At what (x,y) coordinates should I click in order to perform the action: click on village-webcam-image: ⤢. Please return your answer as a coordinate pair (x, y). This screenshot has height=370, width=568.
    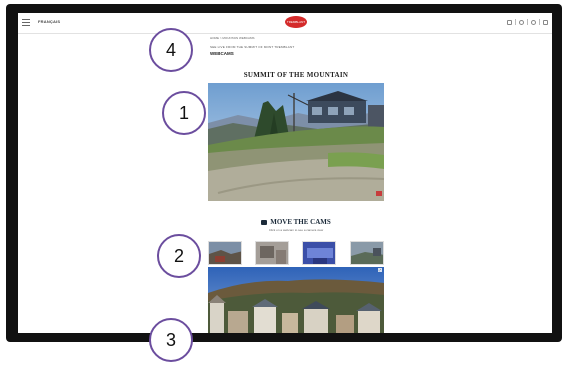
    Looking at the image, I should click on (296, 300).